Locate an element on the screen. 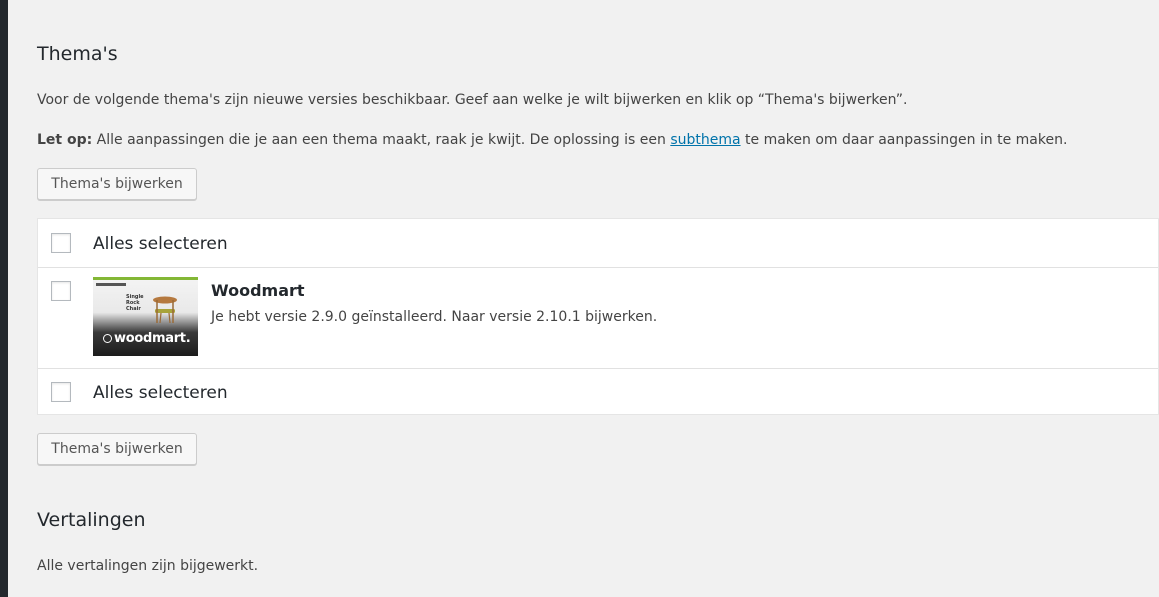 The width and height of the screenshot is (1159, 597). theme-name: Woodmart is located at coordinates (258, 290).